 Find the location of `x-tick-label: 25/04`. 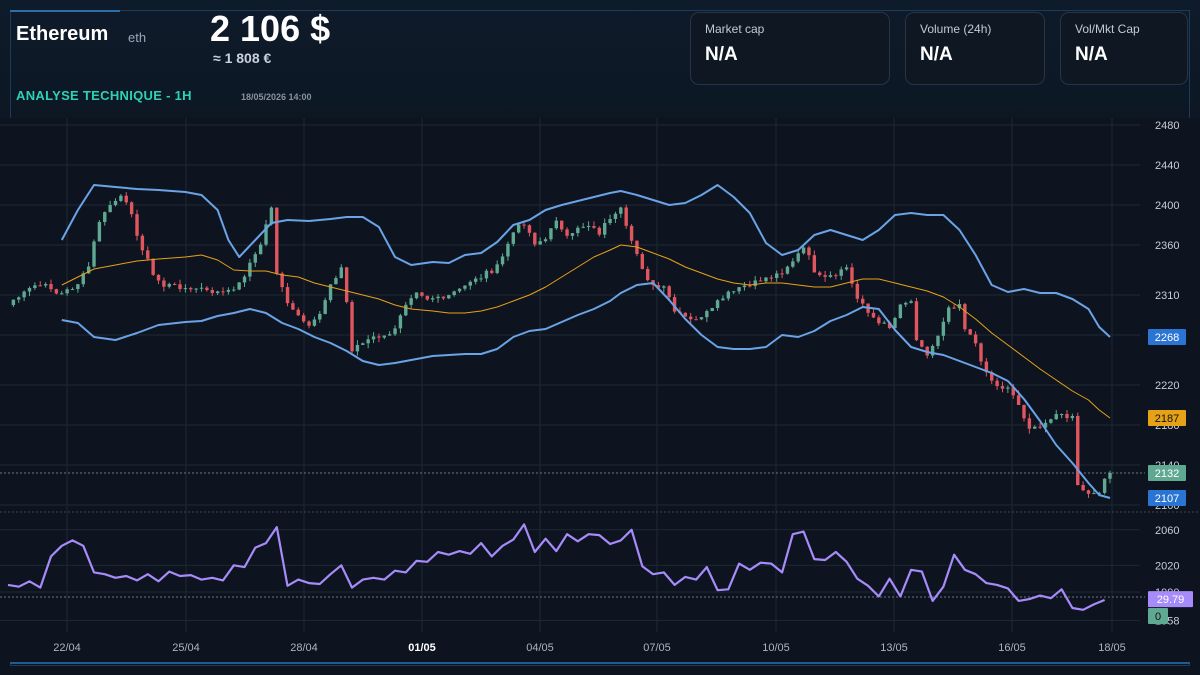

x-tick-label: 25/04 is located at coordinates (186, 648).